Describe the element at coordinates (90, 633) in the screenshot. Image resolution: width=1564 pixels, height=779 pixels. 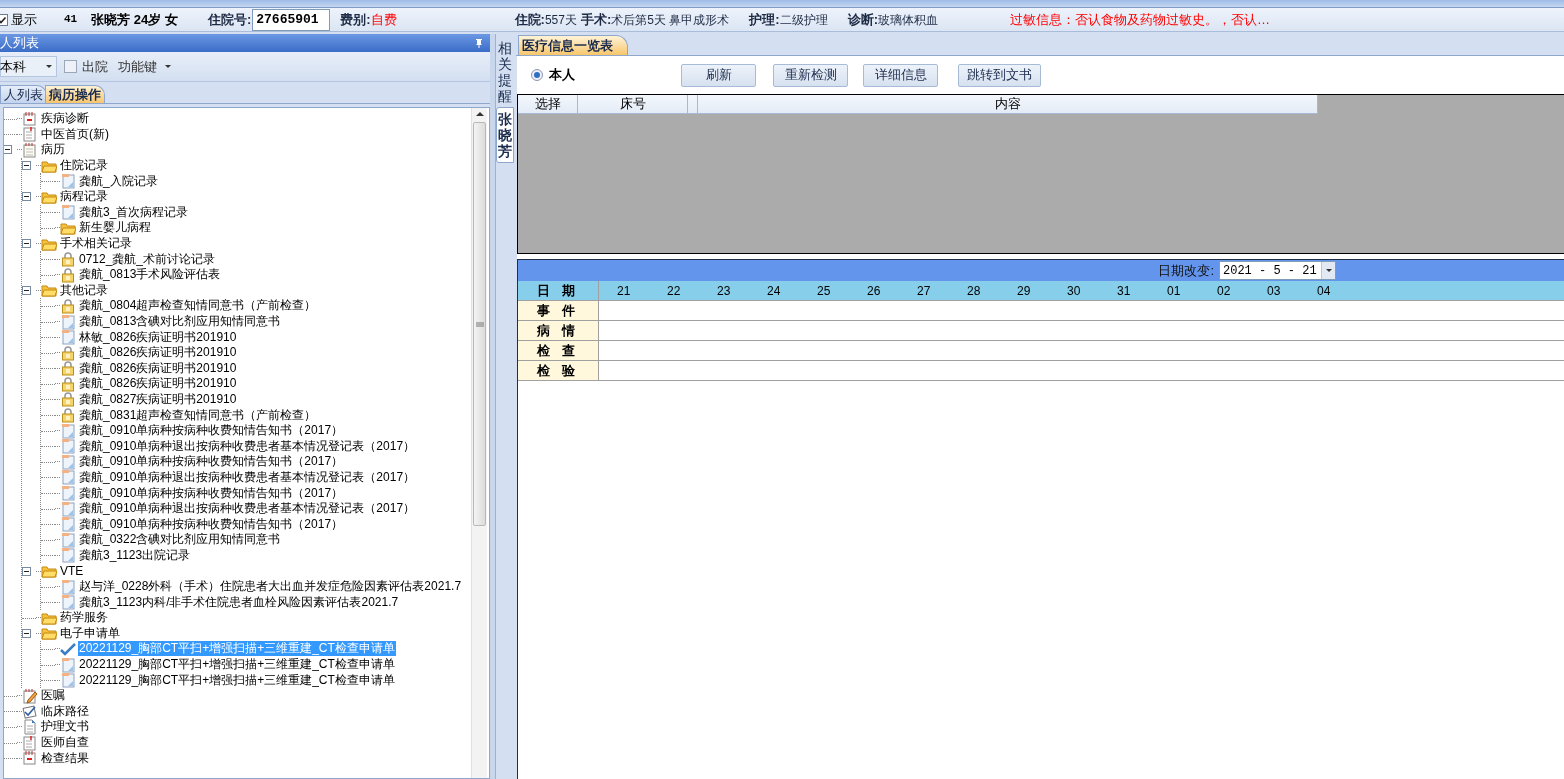
I see `tree-item: 电子申请单` at that location.